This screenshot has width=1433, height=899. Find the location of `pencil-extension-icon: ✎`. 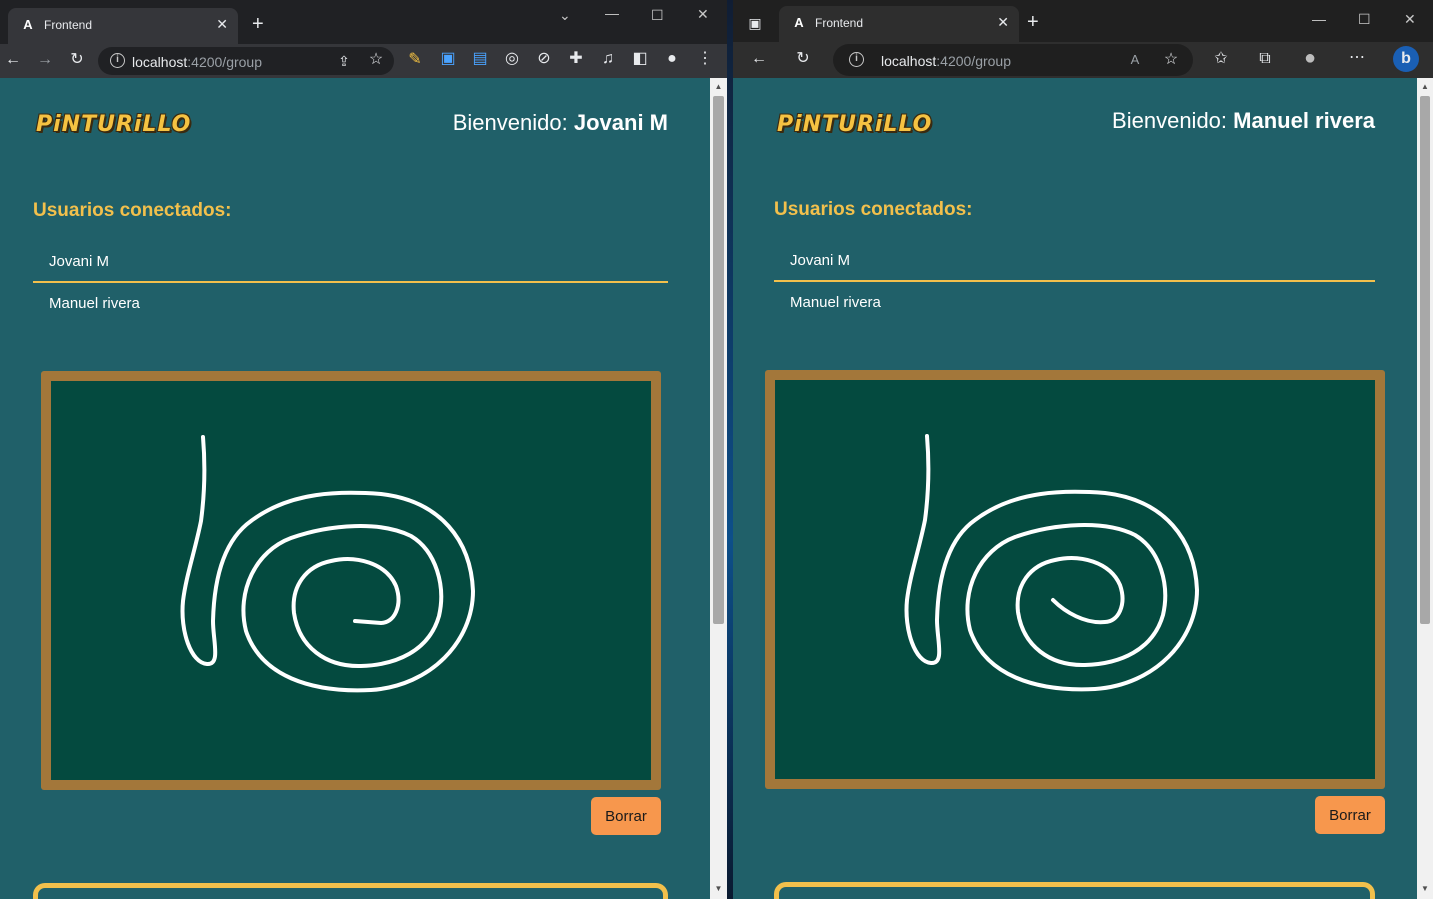

pencil-extension-icon: ✎ is located at coordinates (415, 60).